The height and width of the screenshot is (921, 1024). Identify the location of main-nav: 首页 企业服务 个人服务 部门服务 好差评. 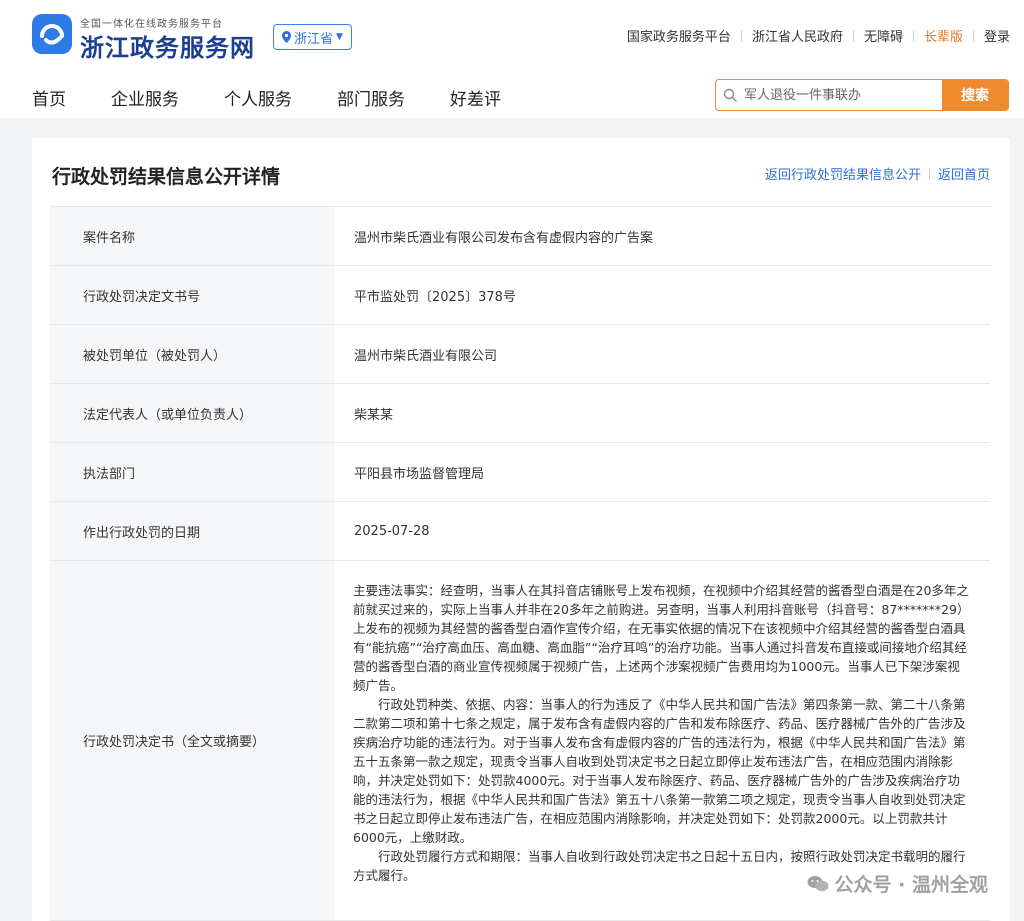
(289, 97).